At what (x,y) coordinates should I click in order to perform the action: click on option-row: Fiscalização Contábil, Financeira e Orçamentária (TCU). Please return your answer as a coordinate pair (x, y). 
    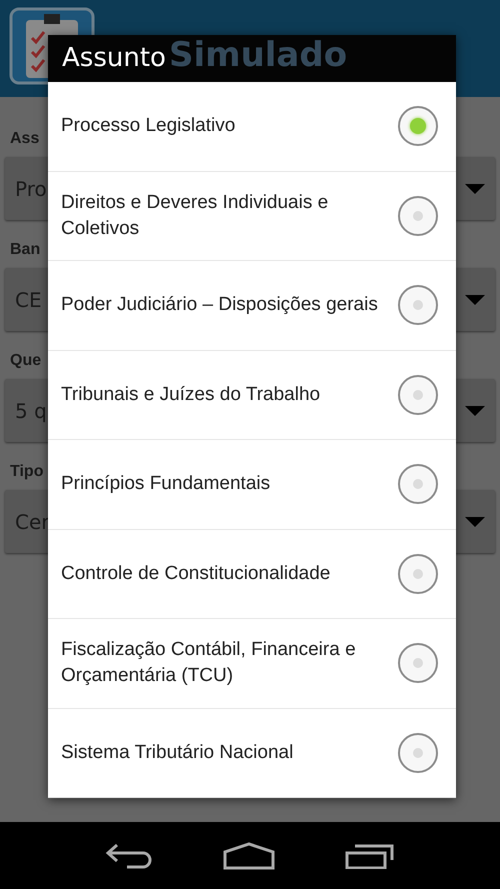
    Looking at the image, I should click on (252, 663).